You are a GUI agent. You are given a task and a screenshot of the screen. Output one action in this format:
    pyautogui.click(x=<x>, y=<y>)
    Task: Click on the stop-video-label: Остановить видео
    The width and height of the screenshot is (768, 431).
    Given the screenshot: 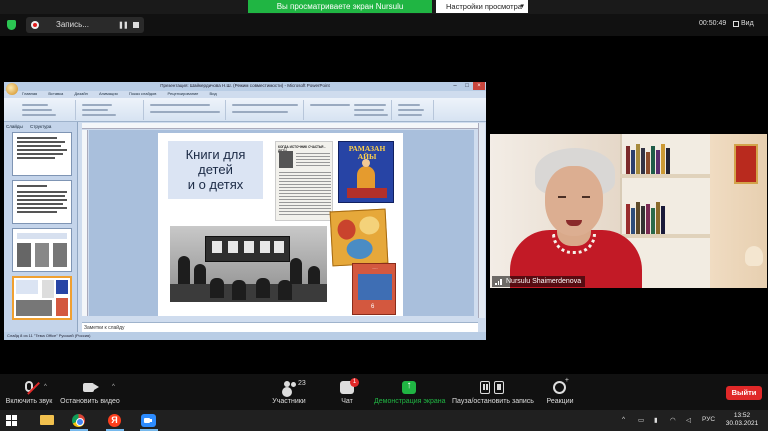 What is the action you would take?
    pyautogui.click(x=90, y=401)
    